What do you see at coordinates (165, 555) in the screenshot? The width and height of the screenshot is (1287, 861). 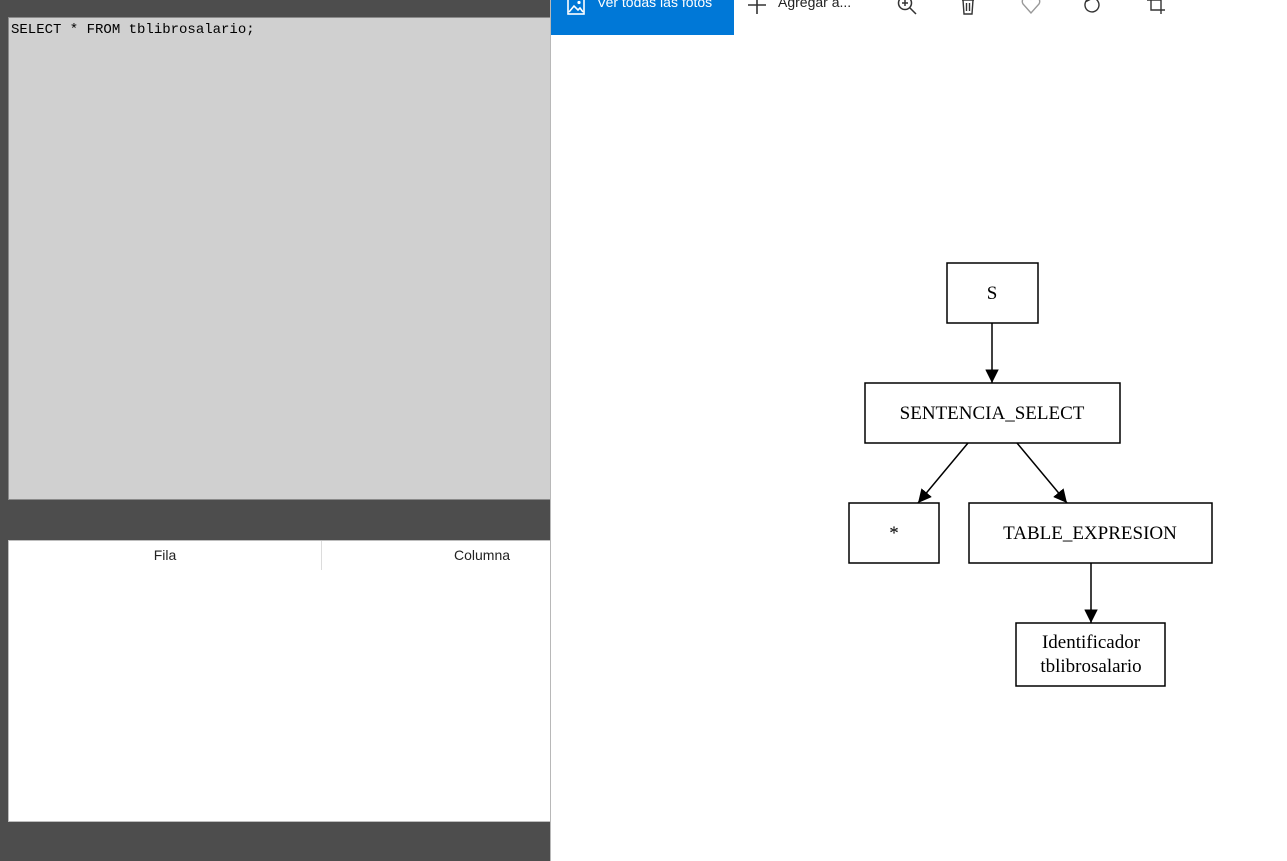 I see `column-header-fila: Fila` at bounding box center [165, 555].